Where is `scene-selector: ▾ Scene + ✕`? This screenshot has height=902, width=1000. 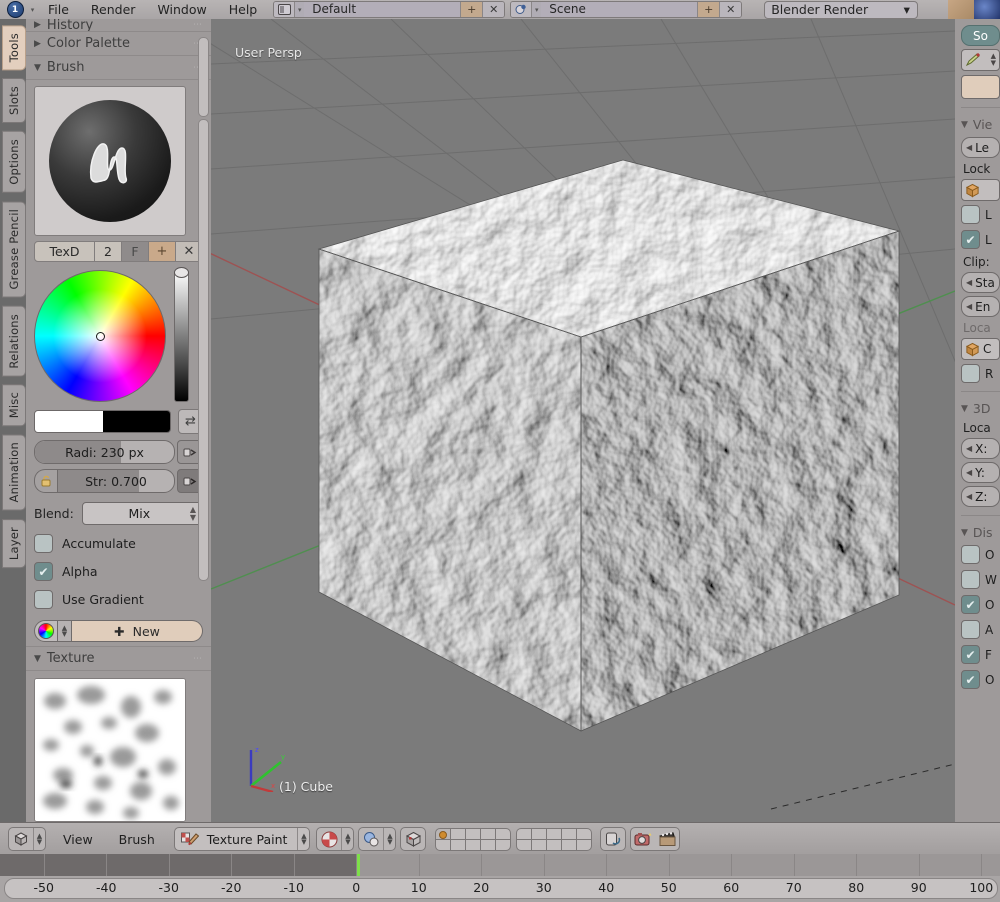 scene-selector: ▾ Scene + ✕ is located at coordinates (626, 9).